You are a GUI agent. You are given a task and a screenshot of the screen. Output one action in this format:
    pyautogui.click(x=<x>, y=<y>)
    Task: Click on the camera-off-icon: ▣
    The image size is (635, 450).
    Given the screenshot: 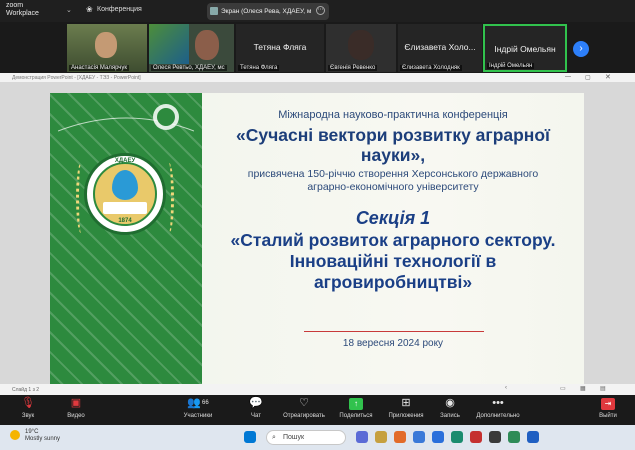 What is the action you would take?
    pyautogui.click(x=76, y=403)
    